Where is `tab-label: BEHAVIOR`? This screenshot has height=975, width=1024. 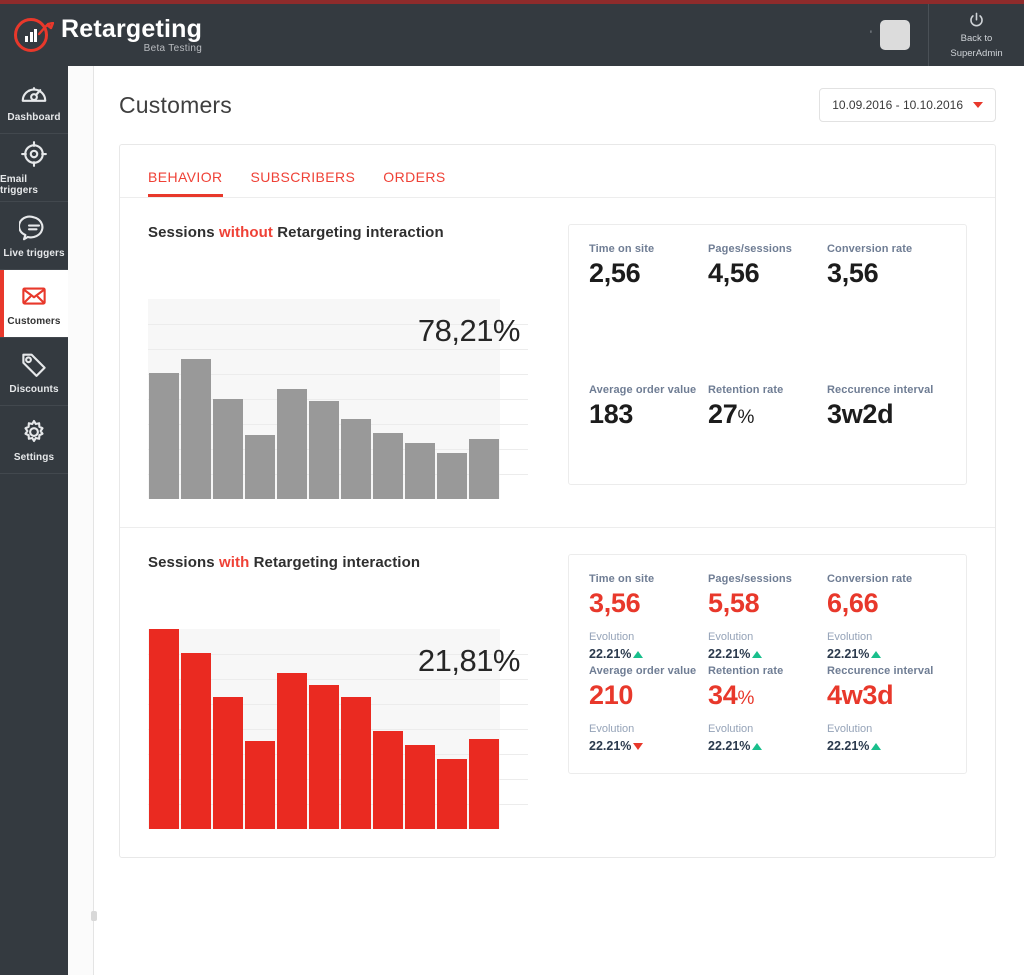
tab-label: BEHAVIOR is located at coordinates (185, 177).